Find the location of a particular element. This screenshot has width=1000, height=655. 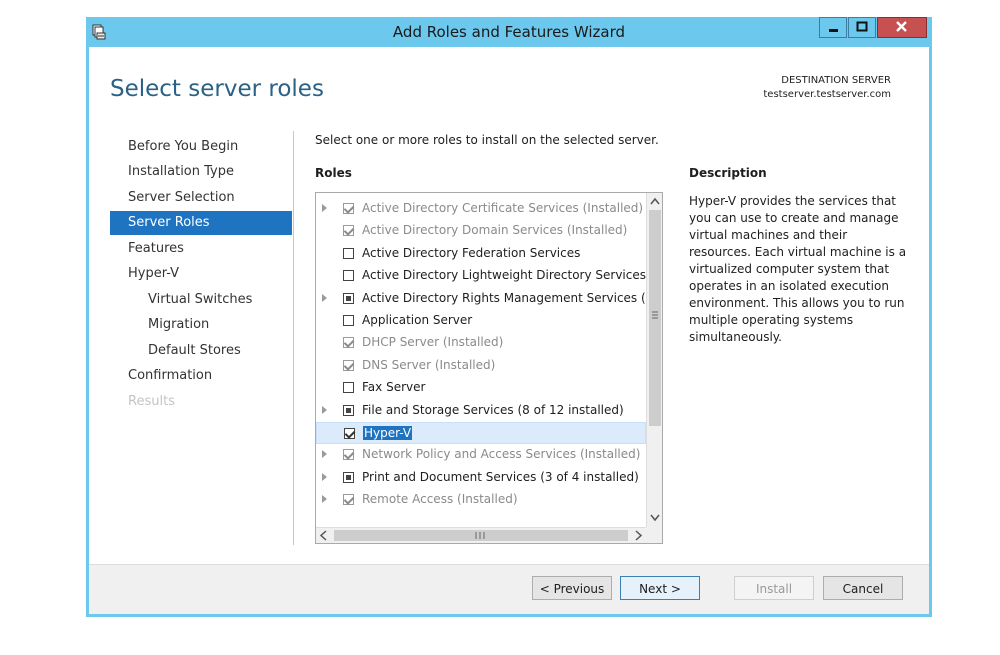

horizontal-scrollbar is located at coordinates (481, 535).